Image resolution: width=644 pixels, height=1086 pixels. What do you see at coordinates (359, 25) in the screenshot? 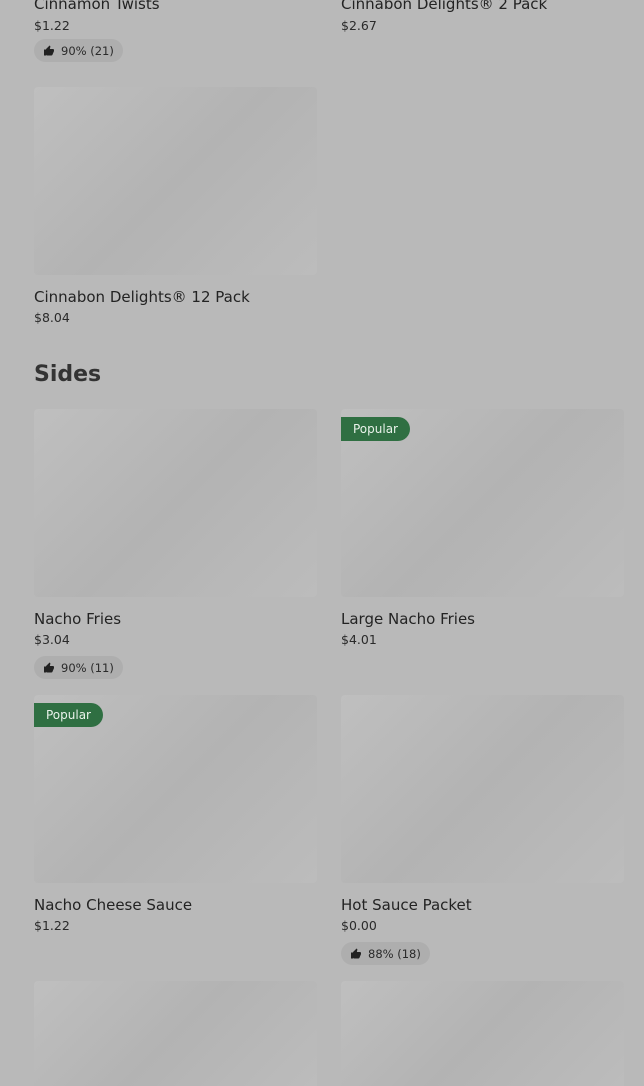
I see `item-price: $2.67` at bounding box center [359, 25].